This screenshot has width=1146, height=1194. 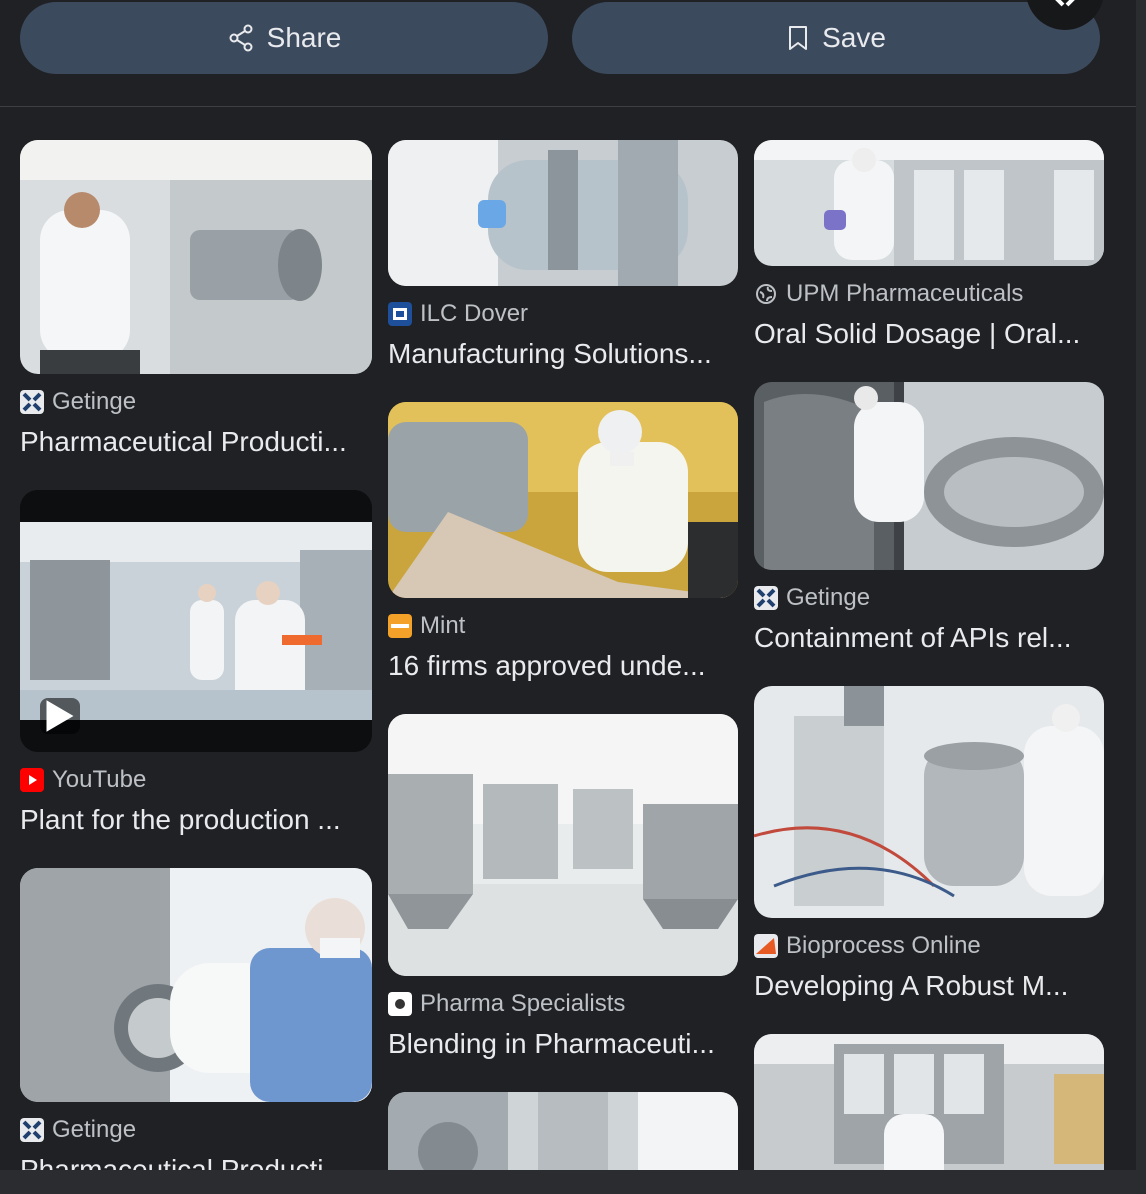 What do you see at coordinates (60, 716) in the screenshot?
I see `play-icon` at bounding box center [60, 716].